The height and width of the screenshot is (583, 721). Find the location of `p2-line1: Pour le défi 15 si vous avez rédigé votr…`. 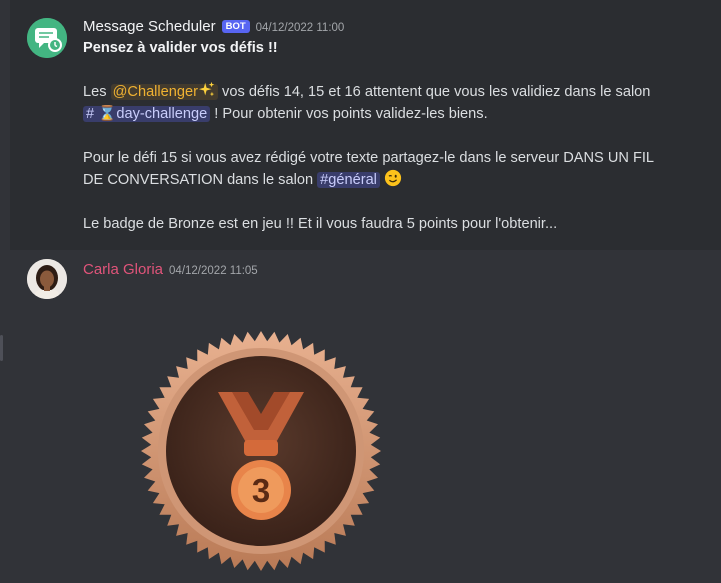

p2-line1: Pour le défi 15 si vous avez rédigé votr… is located at coordinates (369, 158).